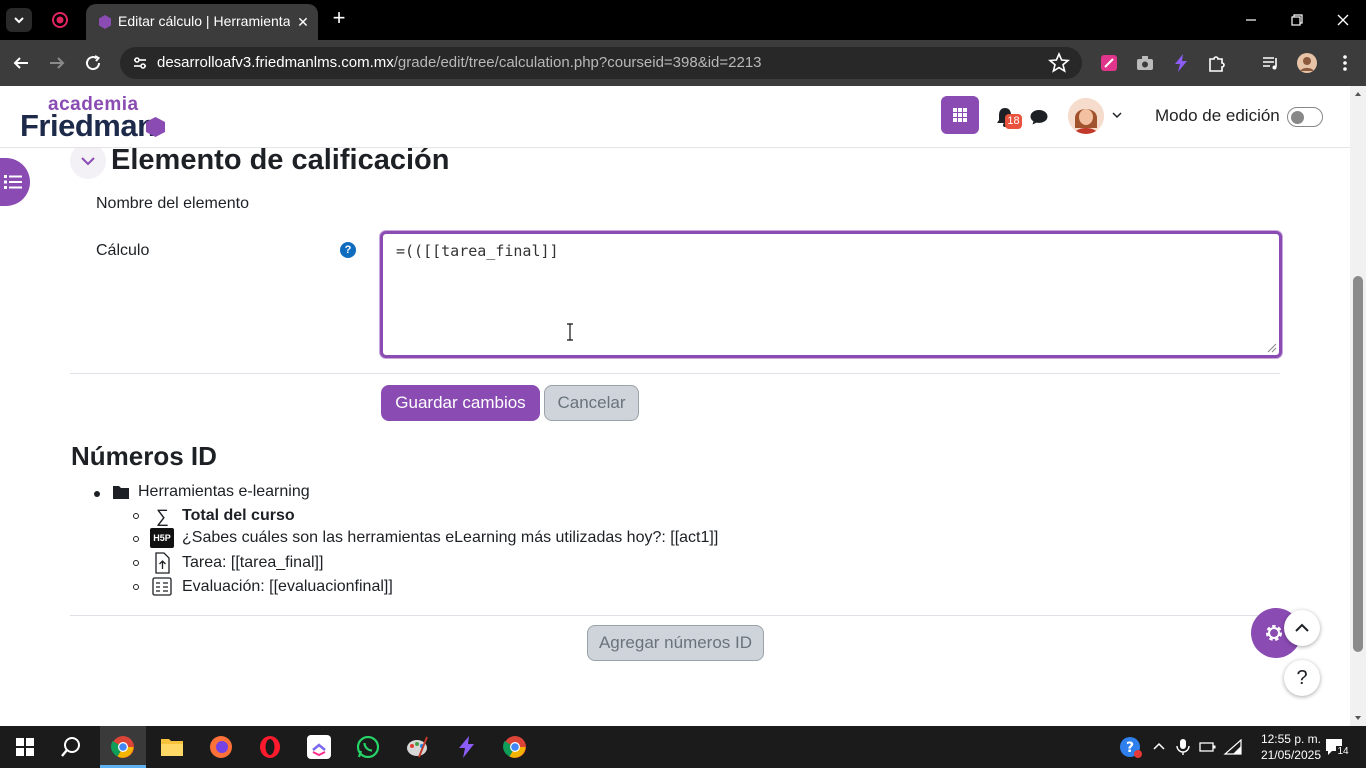 This screenshot has width=1366, height=768. I want to click on user-photo-icon, so click(1086, 116).